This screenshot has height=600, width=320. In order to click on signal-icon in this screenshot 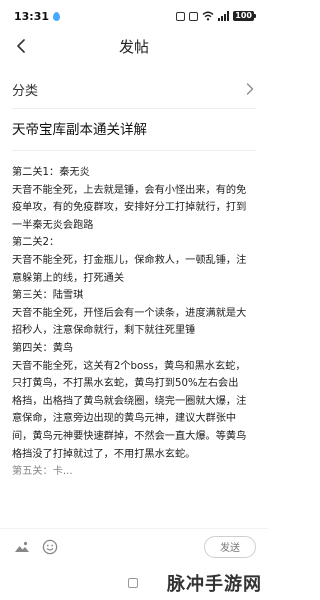, I will do `click(224, 16)`.